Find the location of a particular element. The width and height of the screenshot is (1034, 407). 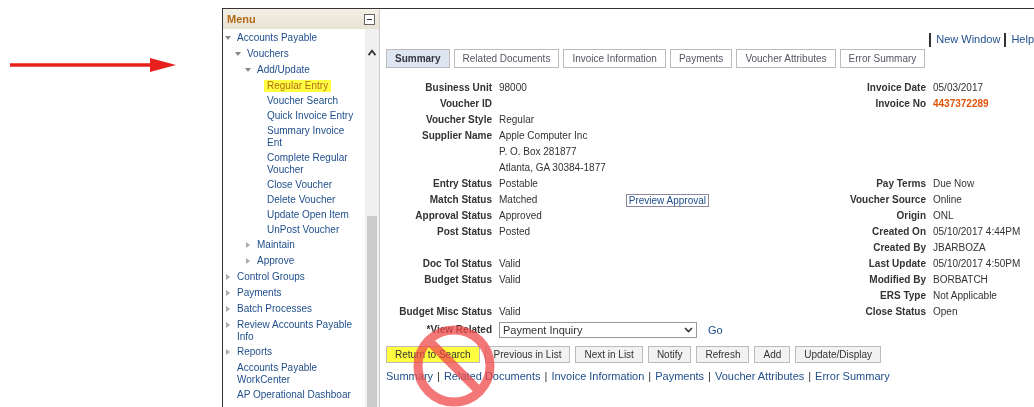

collapse-icon is located at coordinates (369, 19).